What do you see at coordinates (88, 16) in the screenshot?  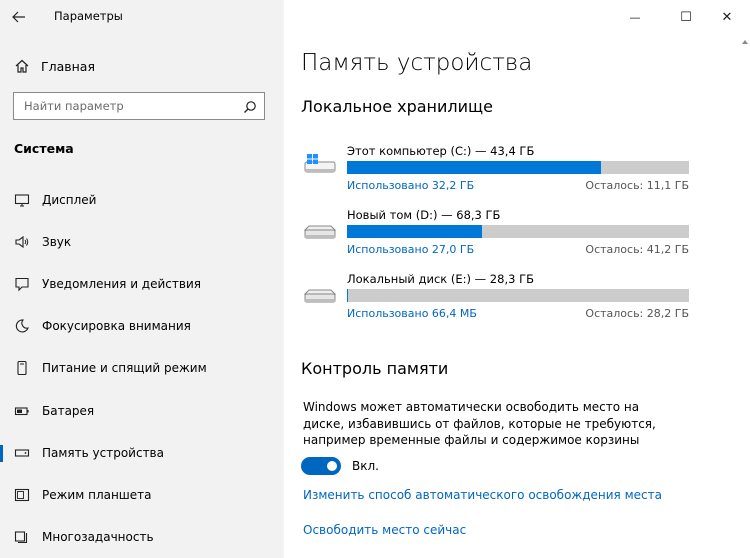 I see `app-title: Параметры` at bounding box center [88, 16].